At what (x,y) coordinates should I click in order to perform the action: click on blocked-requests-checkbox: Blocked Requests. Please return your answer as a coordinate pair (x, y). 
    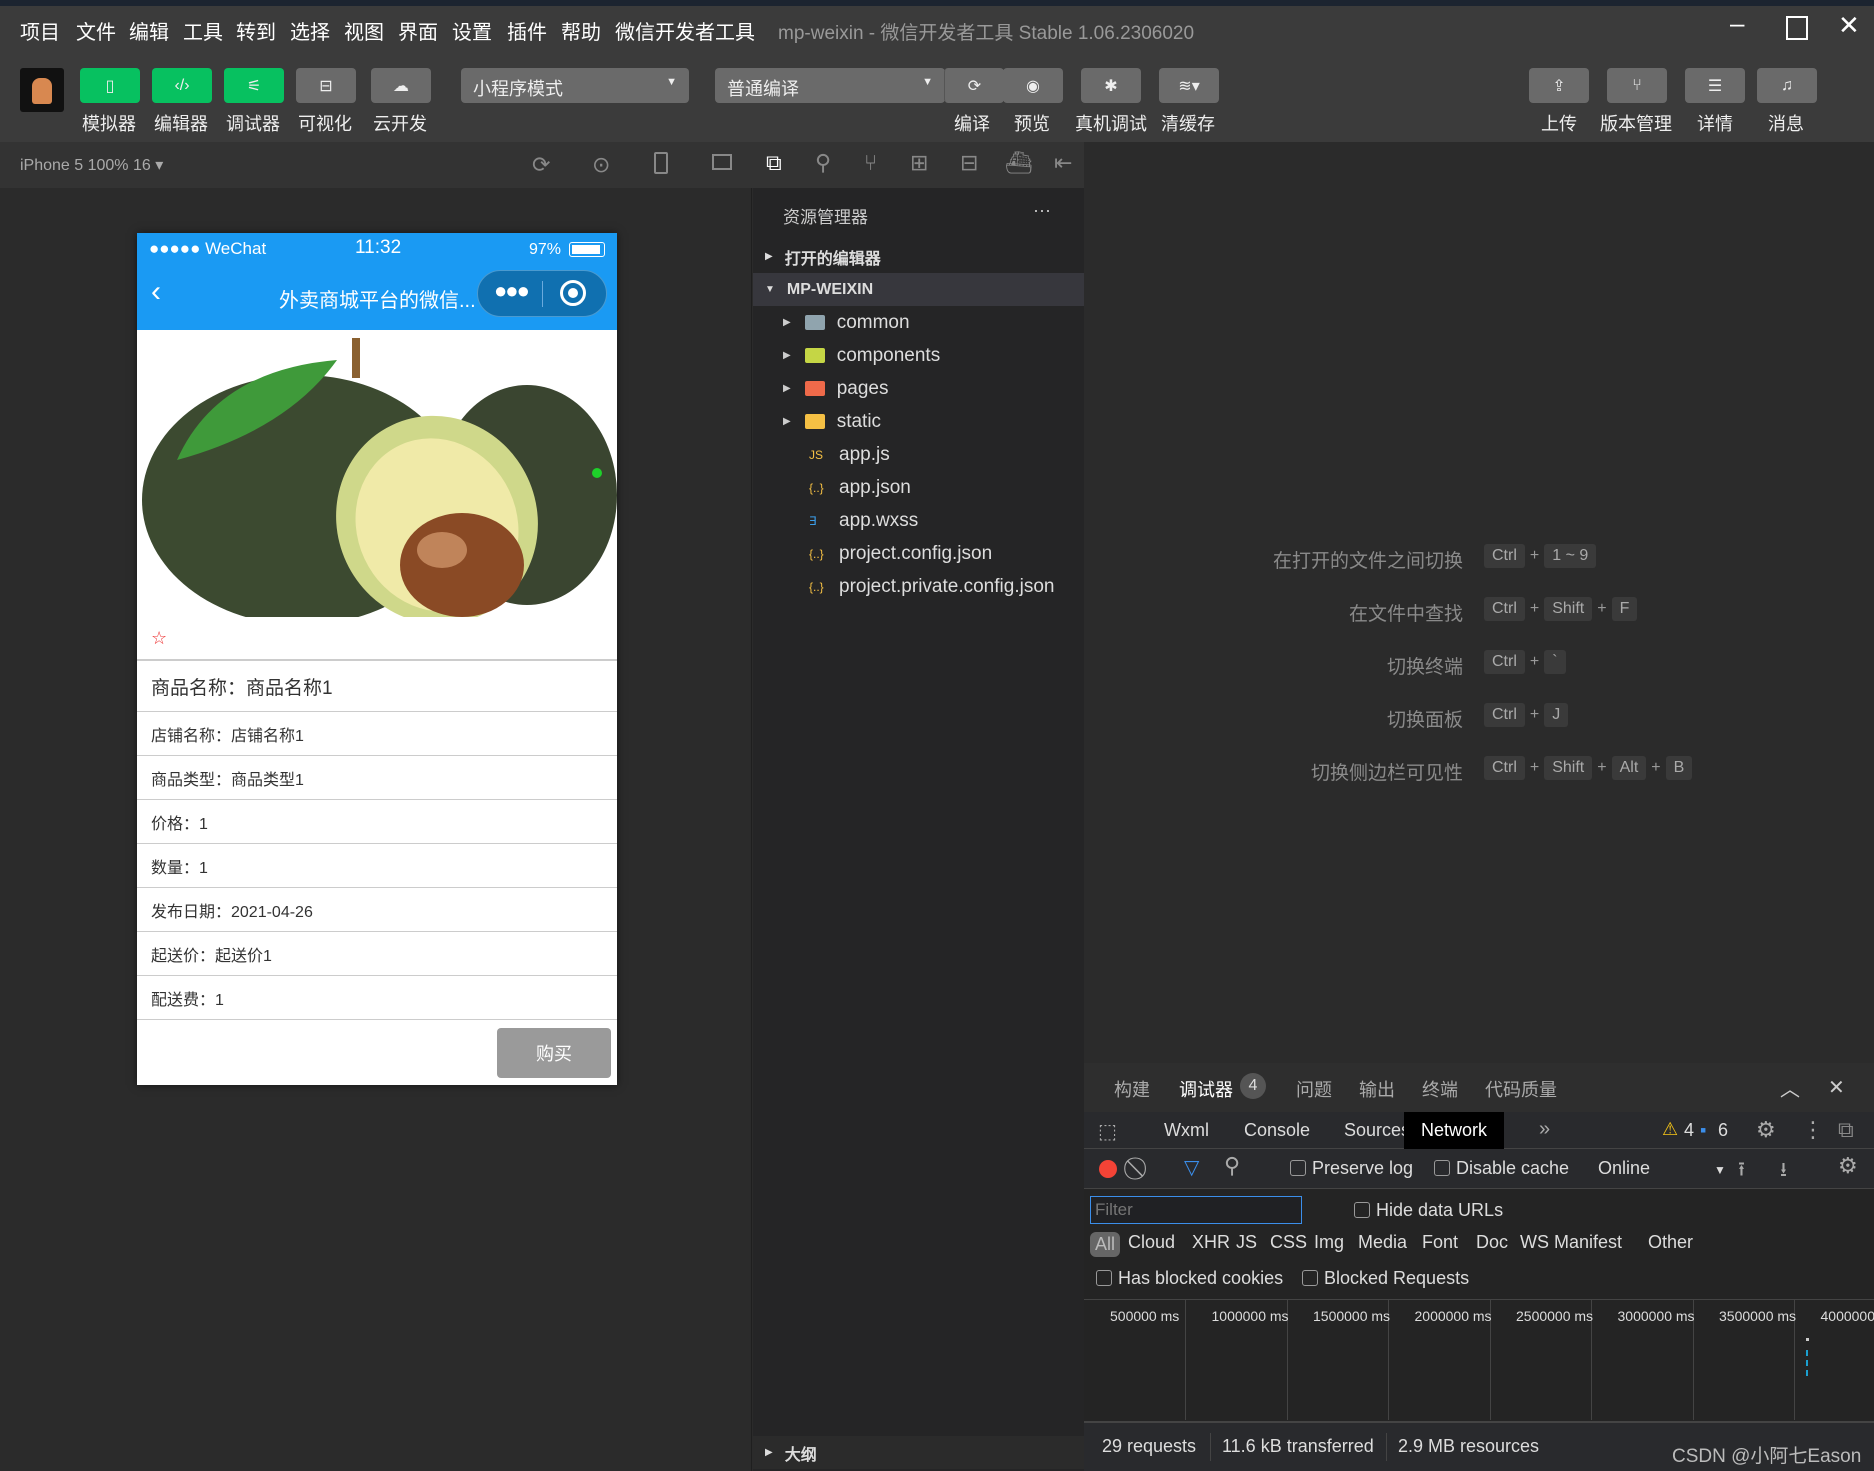
    Looking at the image, I should click on (1385, 1278).